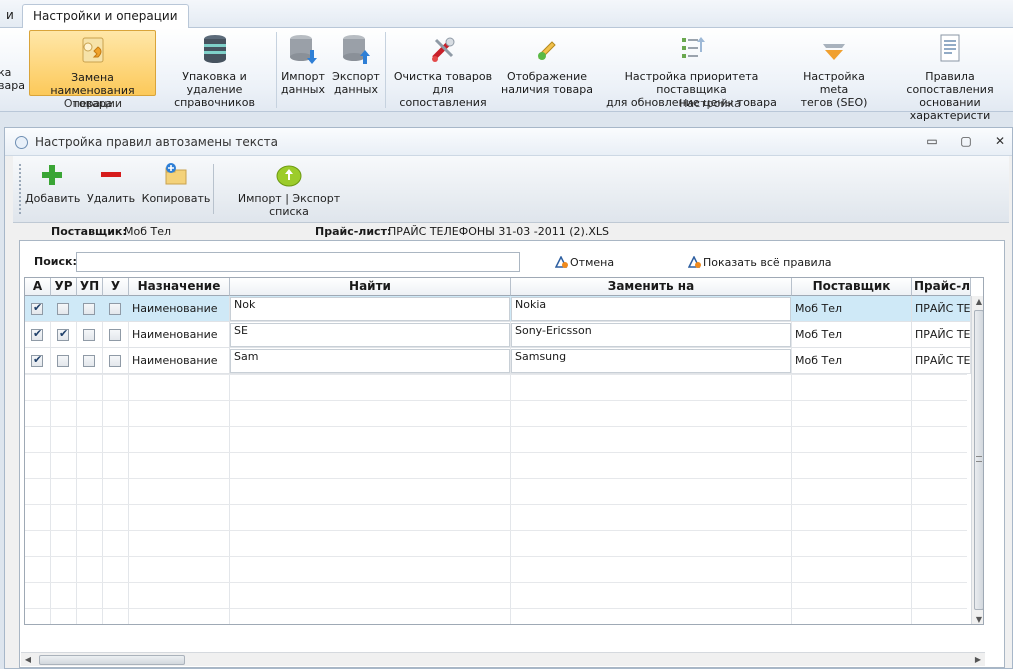 The height and width of the screenshot is (669, 1013). What do you see at coordinates (651, 287) in the screenshot?
I see `column-header-replace: Заменить на` at bounding box center [651, 287].